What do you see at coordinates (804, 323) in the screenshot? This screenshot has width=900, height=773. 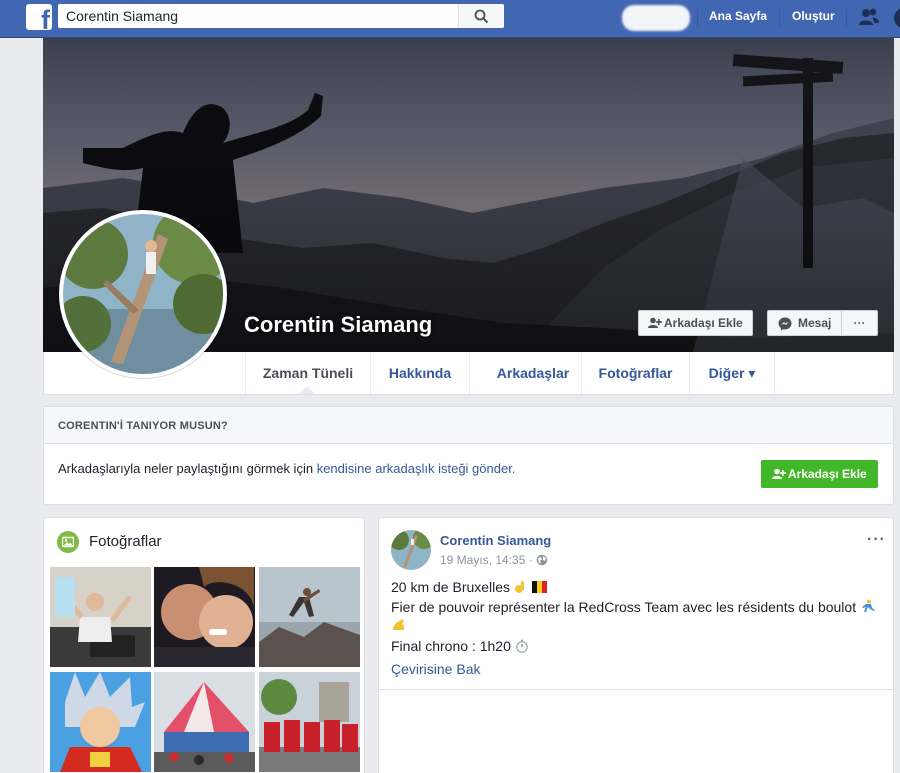 I see `message-button: Mesaj` at bounding box center [804, 323].